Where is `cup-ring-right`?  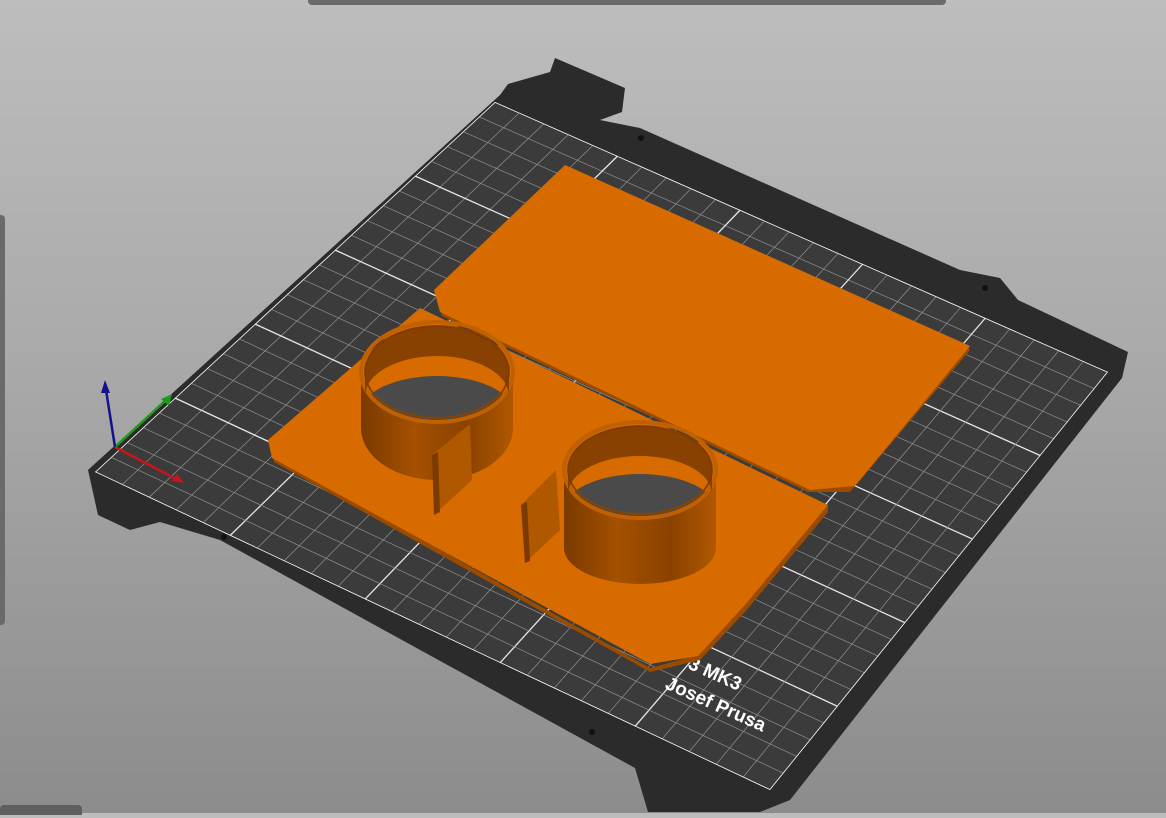
cup-ring-right is located at coordinates (640, 502).